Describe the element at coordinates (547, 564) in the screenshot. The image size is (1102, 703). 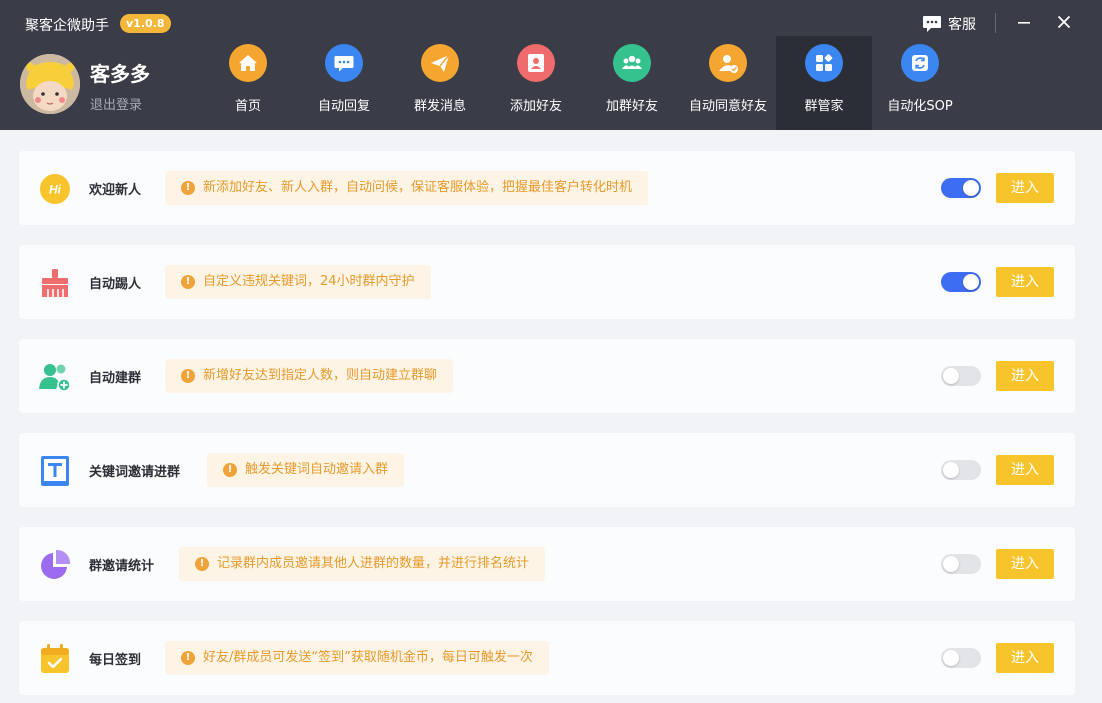
I see `feature-card-invite-stats: 群邀请统计 ! 记录群内成员邀请其他人进群的数量，并进行排名统计 进入` at that location.